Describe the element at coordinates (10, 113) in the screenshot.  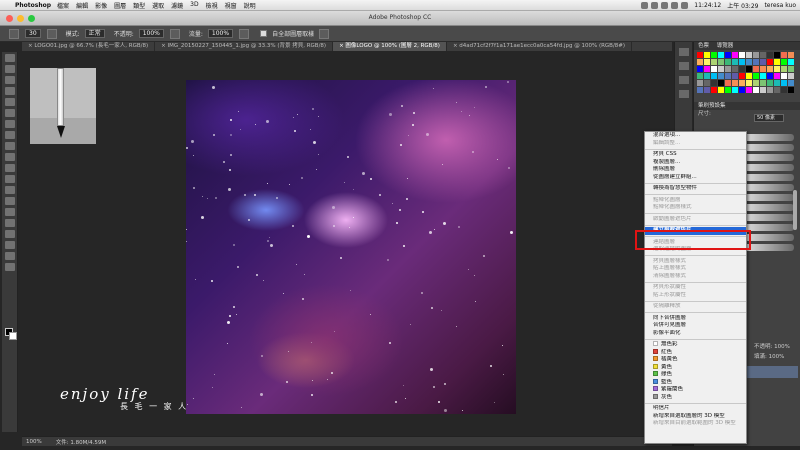
I see `eyedropper-tool-icon` at that location.